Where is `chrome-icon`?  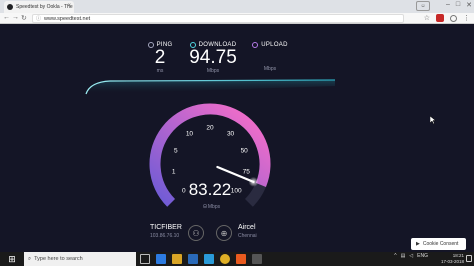 chrome-icon is located at coordinates (225, 259).